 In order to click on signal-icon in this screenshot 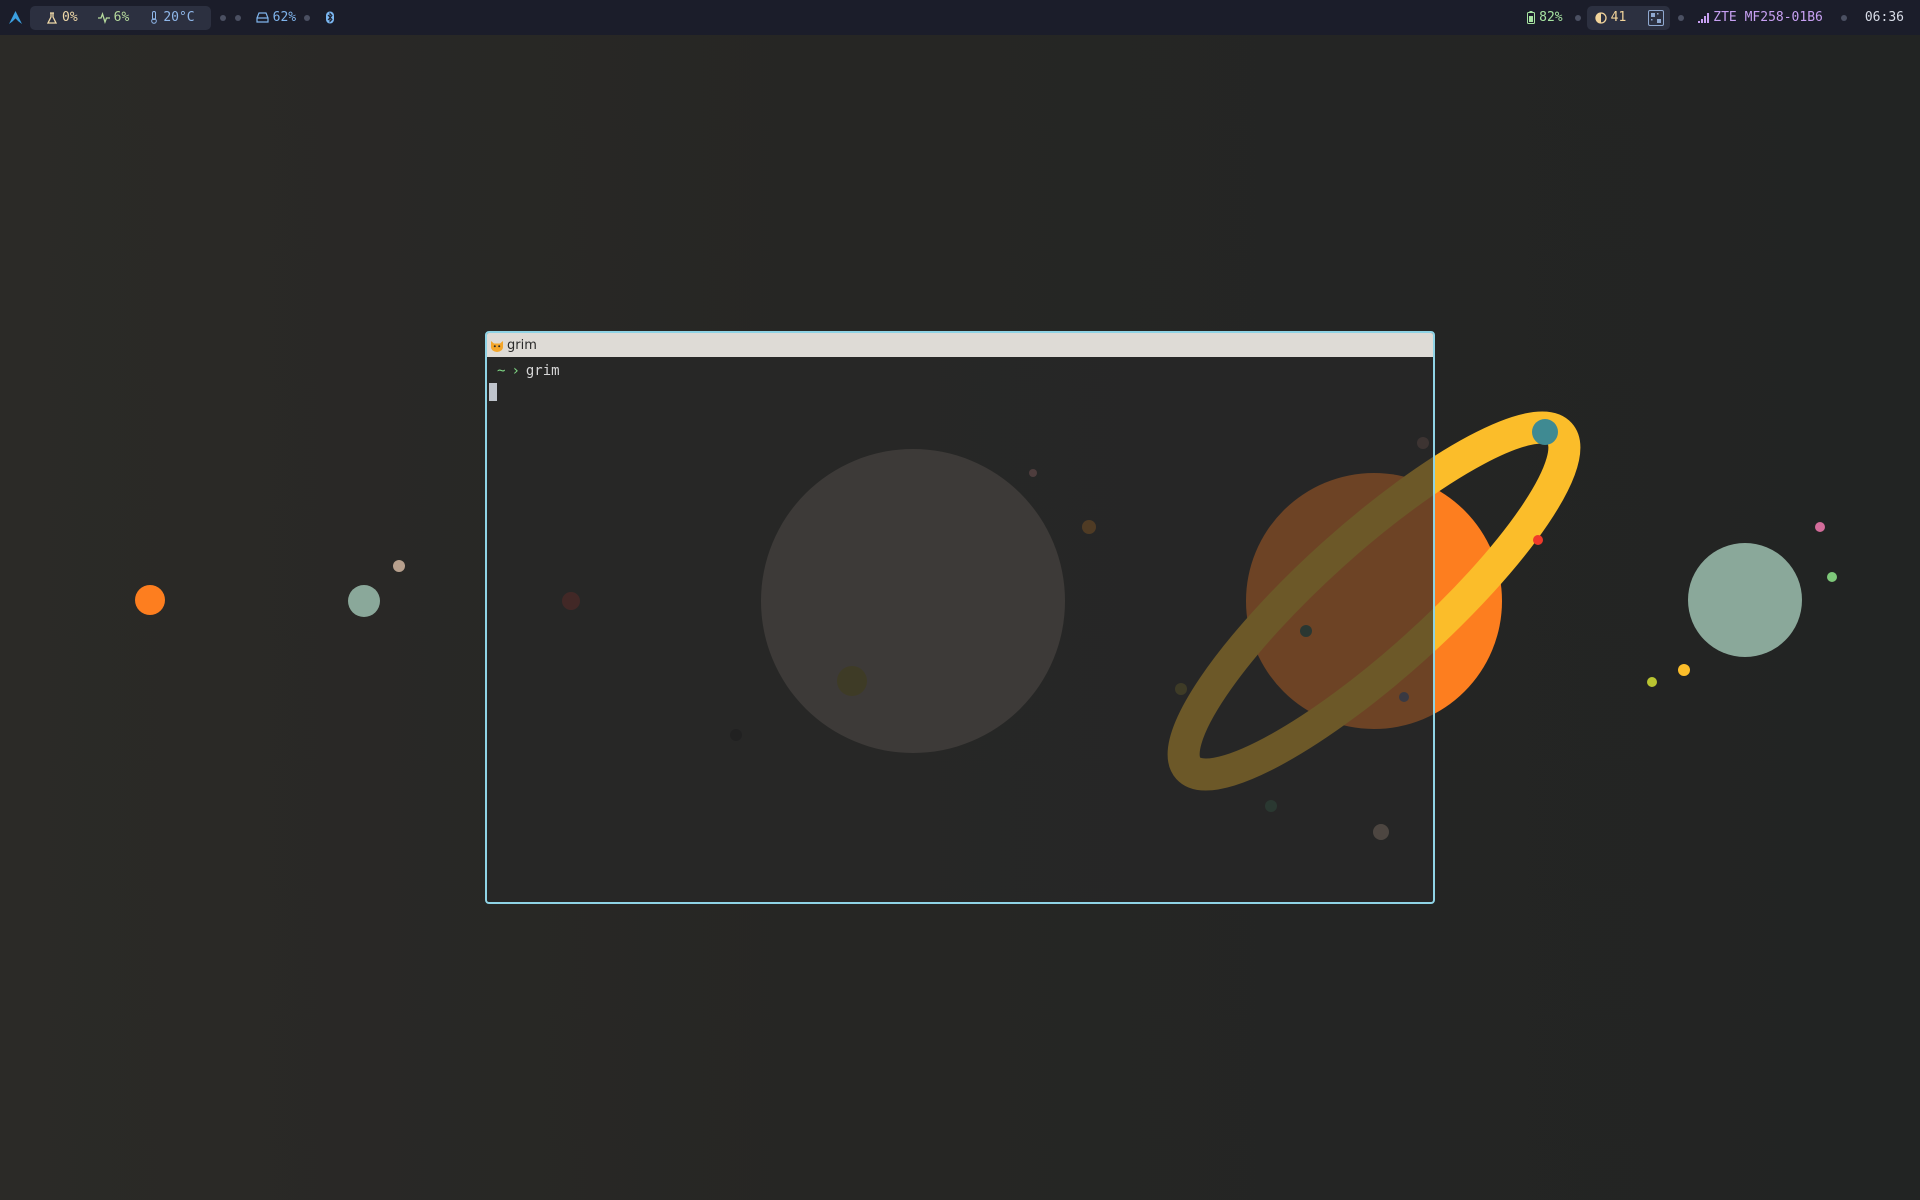, I will do `click(1704, 17)`.